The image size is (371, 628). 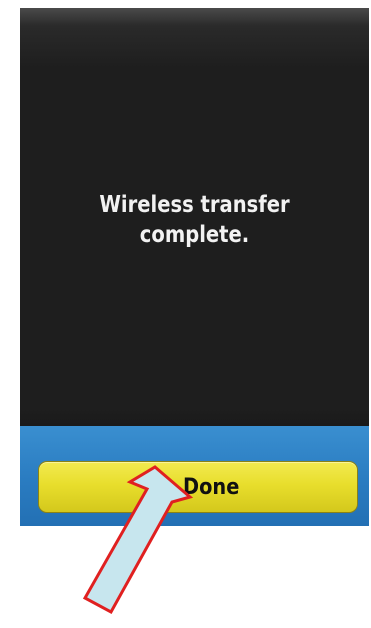 I want to click on status-message: Wireless transfer complete., so click(x=194, y=220).